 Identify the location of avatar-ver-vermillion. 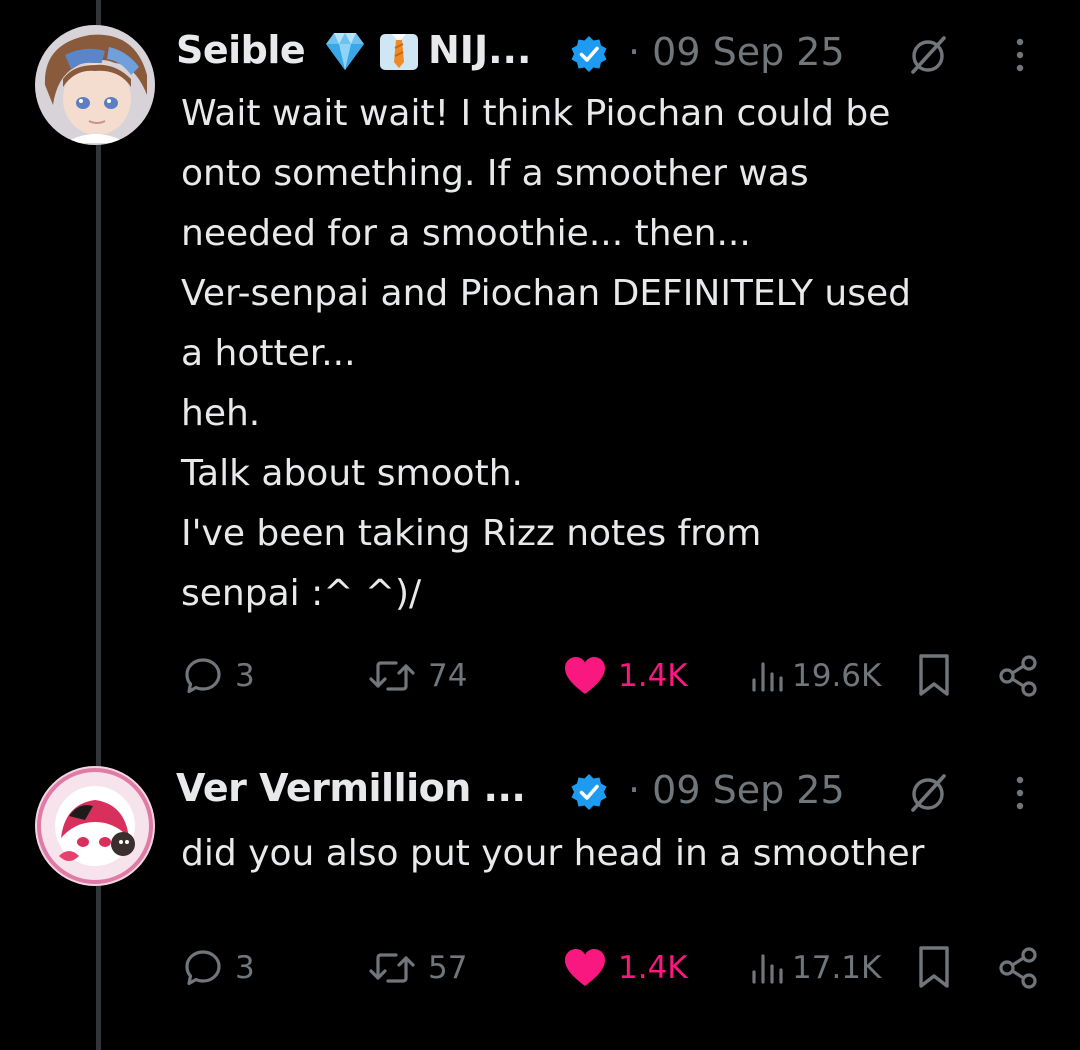
(95, 826).